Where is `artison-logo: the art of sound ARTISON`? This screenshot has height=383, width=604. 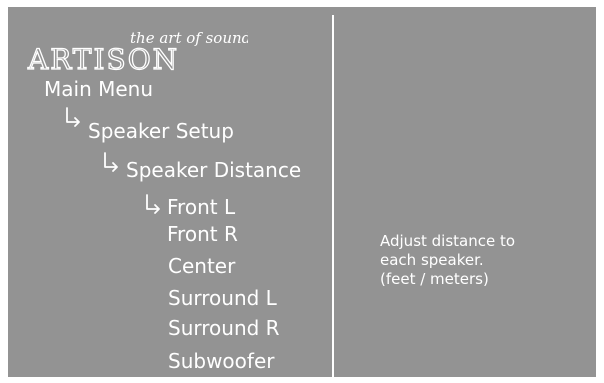
artison-logo: the art of sound ARTISON is located at coordinates (133, 48).